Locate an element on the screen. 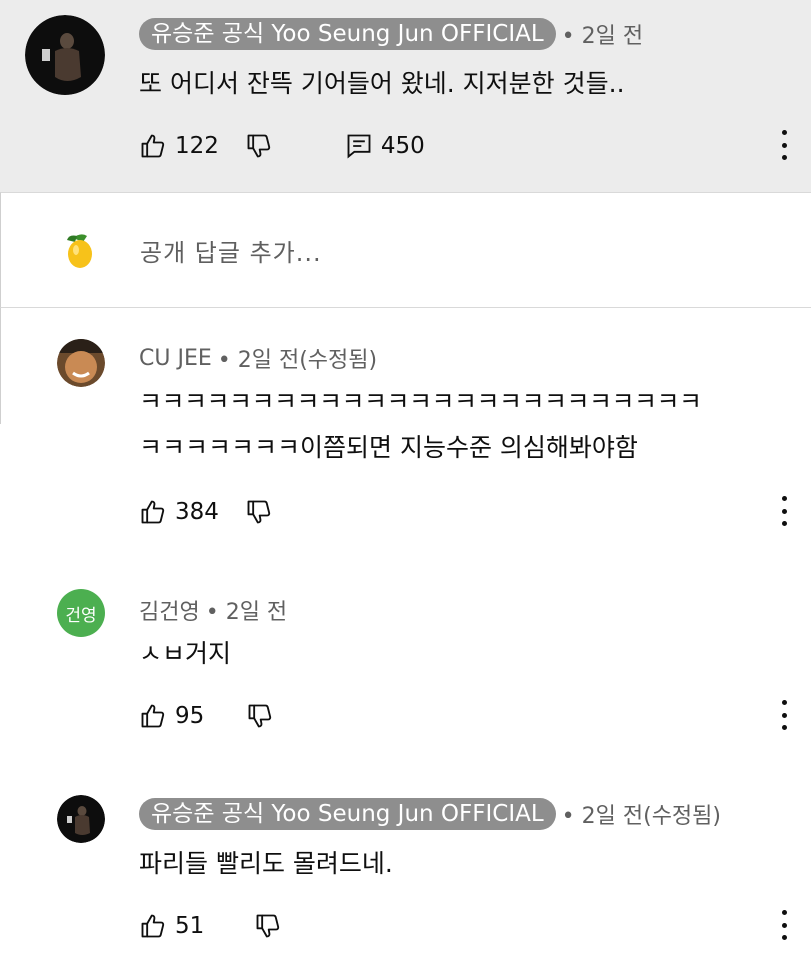 The height and width of the screenshot is (960, 811). avatar-cu-jee is located at coordinates (81, 363).